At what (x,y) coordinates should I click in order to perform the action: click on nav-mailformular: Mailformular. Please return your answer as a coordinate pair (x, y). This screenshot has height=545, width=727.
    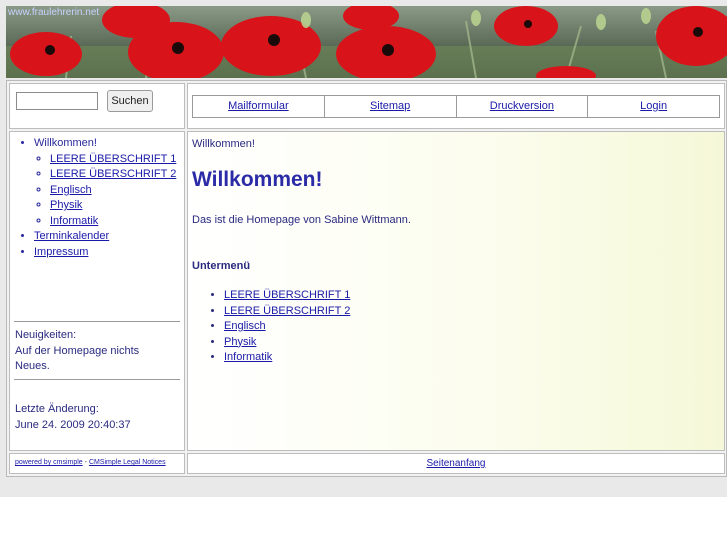
    Looking at the image, I should click on (259, 106).